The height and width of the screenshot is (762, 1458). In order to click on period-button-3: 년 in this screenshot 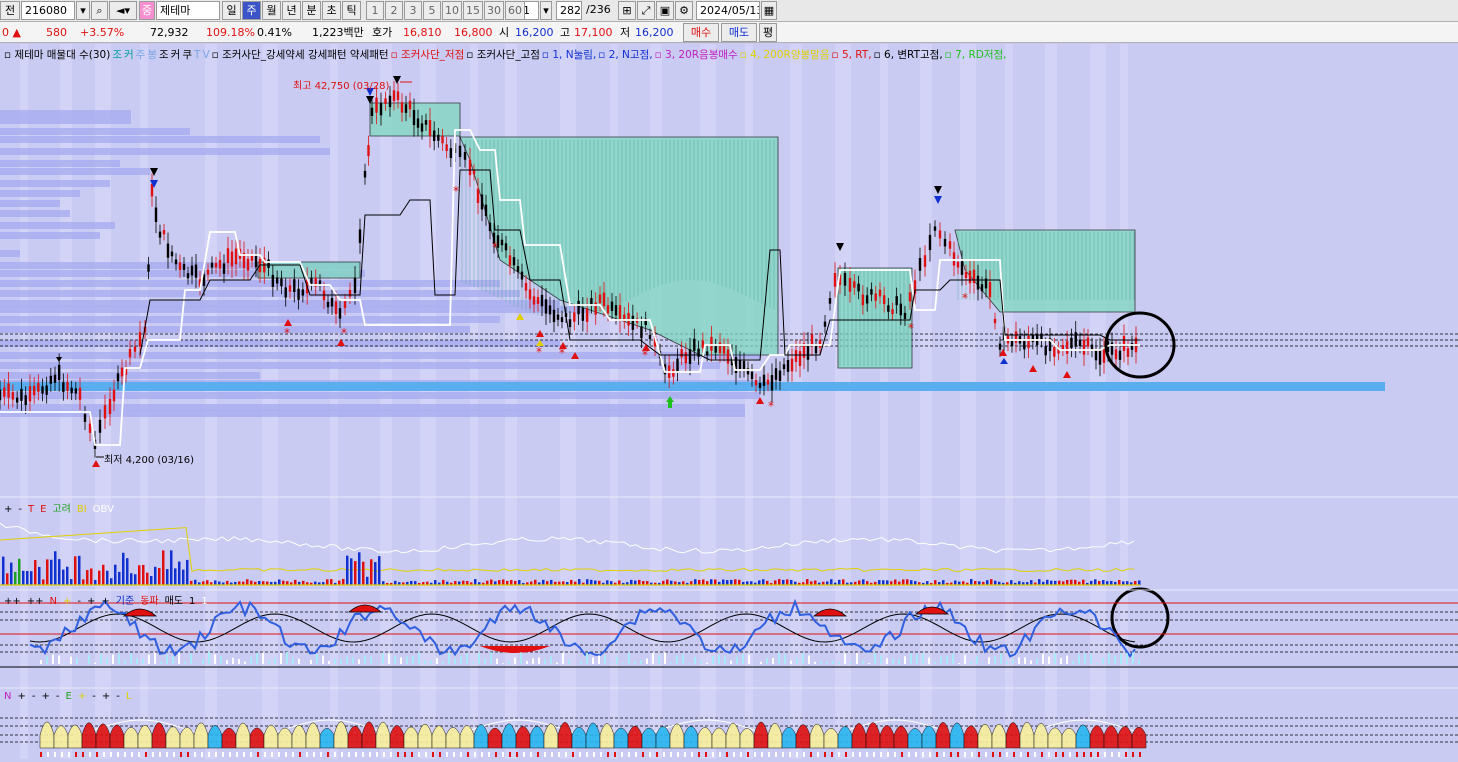, I will do `click(291, 10)`.